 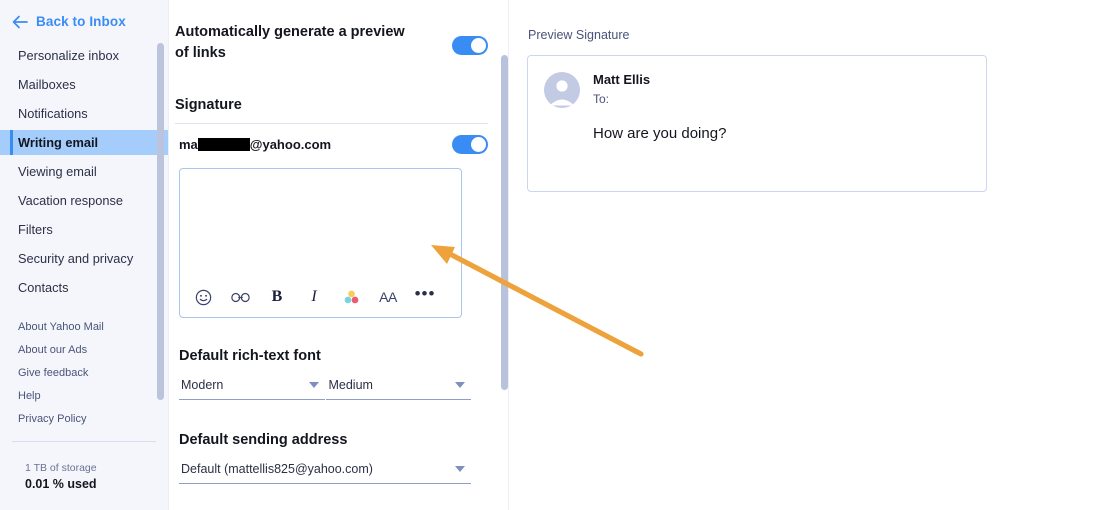 I want to click on back-to-inbox-link: Back to Inbox, so click(x=84, y=20).